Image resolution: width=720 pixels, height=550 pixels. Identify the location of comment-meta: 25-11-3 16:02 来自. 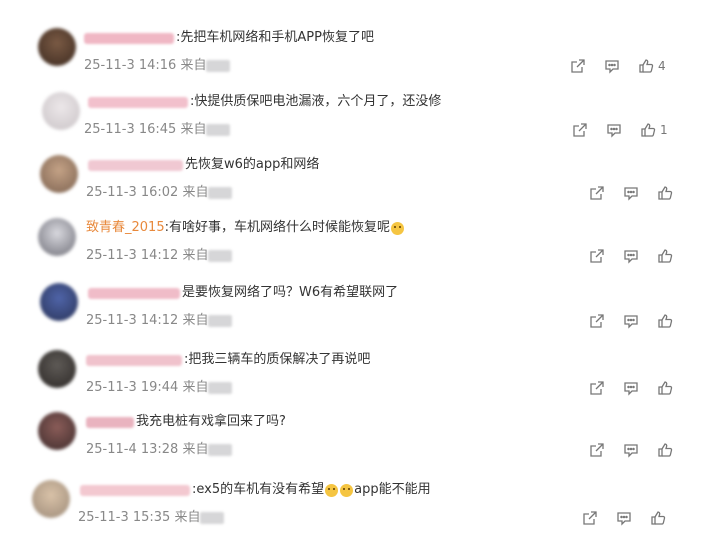
(159, 193).